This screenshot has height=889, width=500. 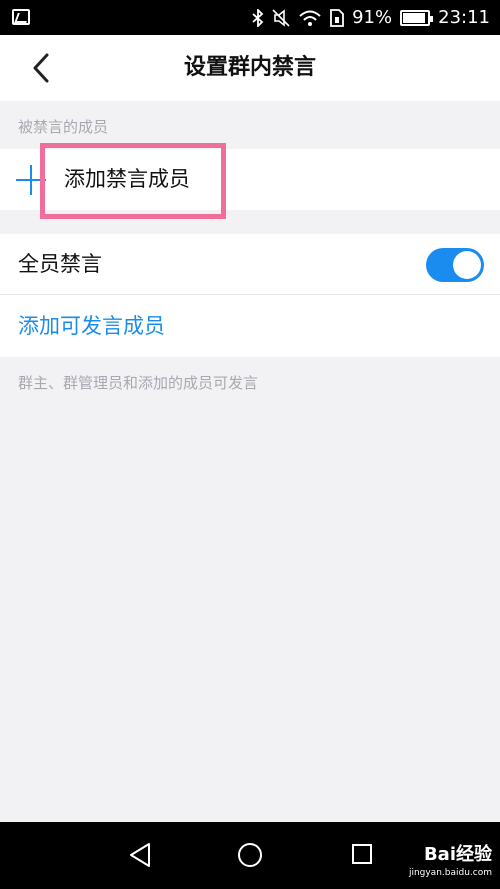 What do you see at coordinates (250, 17) in the screenshot?
I see `status-bar: 91% 23:11` at bounding box center [250, 17].